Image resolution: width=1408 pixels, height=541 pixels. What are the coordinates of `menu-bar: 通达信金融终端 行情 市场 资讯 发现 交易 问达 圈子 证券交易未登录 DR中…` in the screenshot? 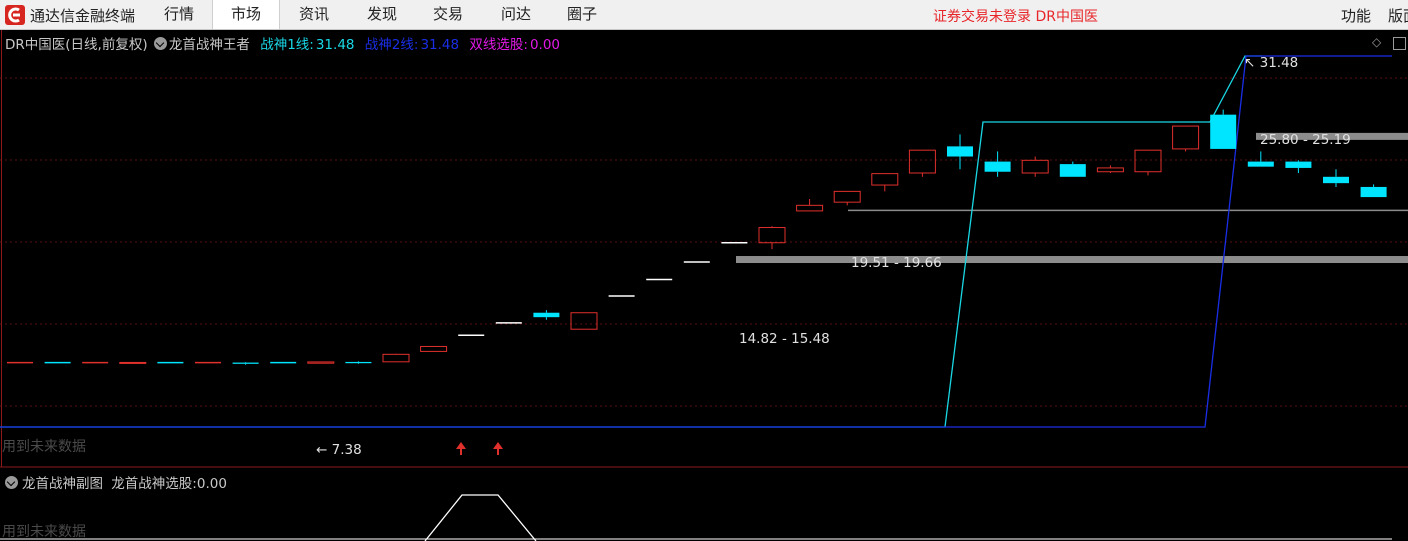 It's located at (704, 15).